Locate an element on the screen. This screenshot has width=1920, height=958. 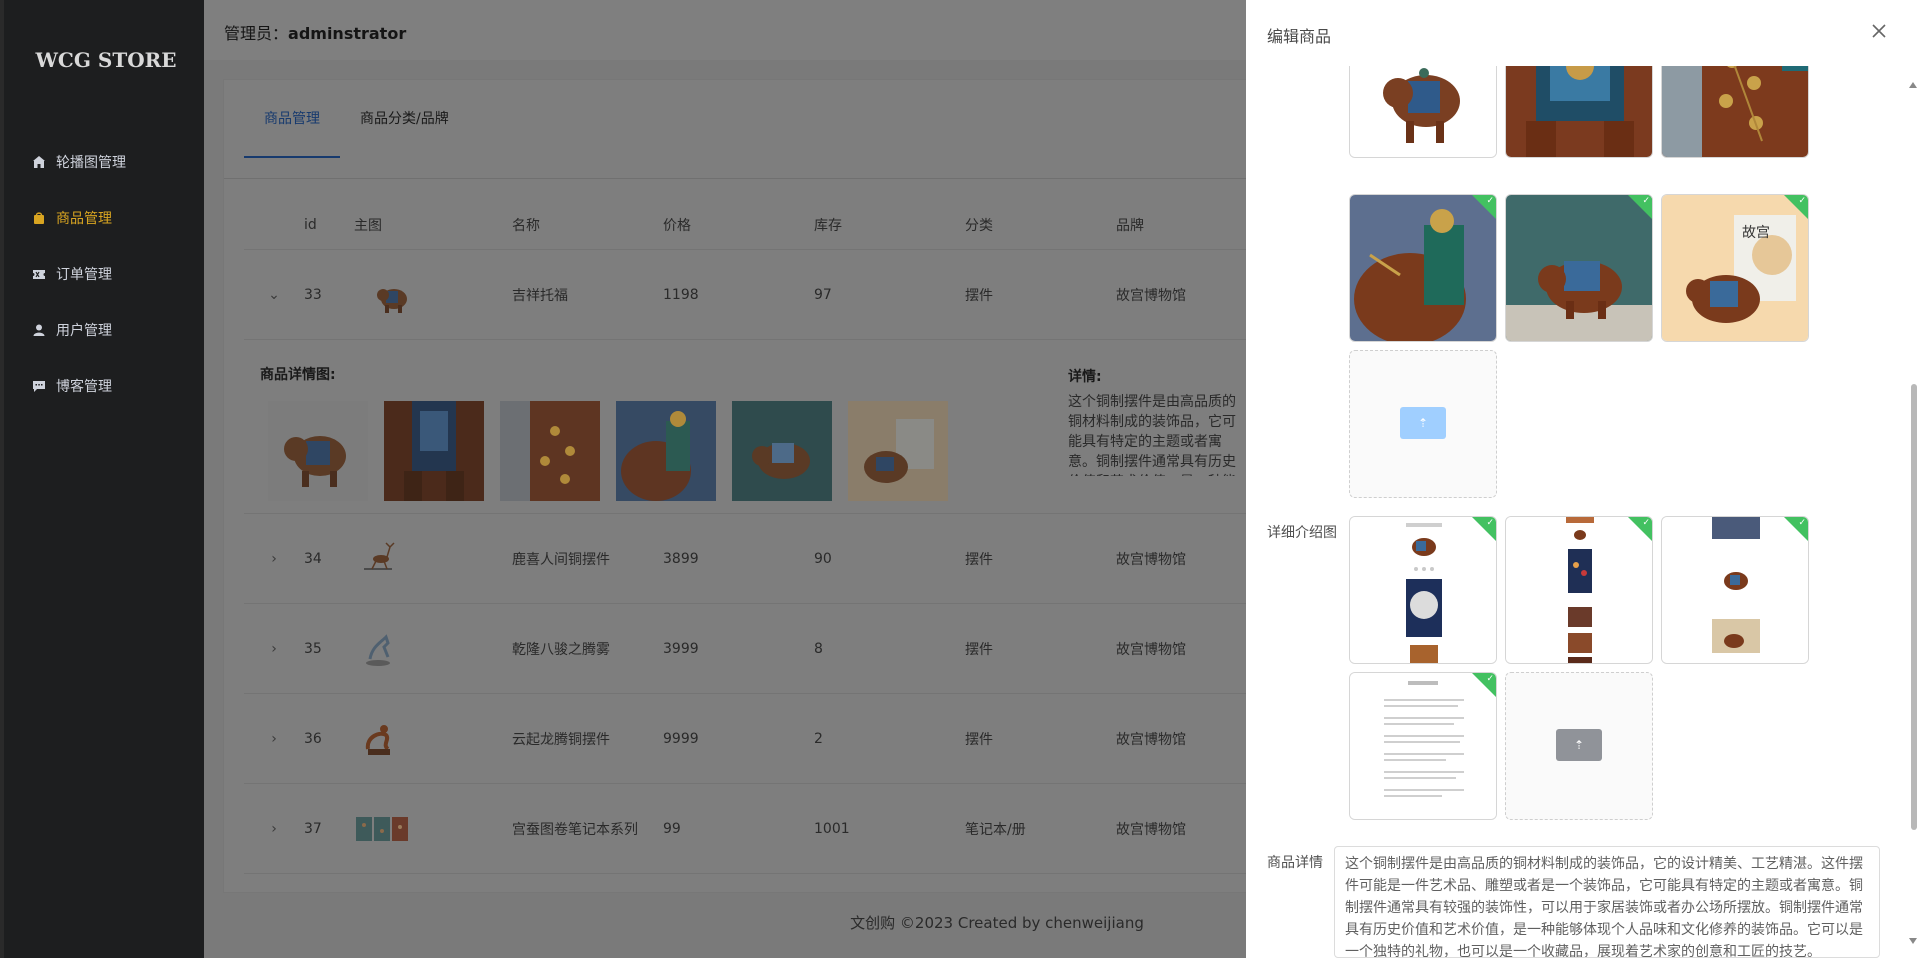
image-upload-slot: ⇡ is located at coordinates (1423, 424).